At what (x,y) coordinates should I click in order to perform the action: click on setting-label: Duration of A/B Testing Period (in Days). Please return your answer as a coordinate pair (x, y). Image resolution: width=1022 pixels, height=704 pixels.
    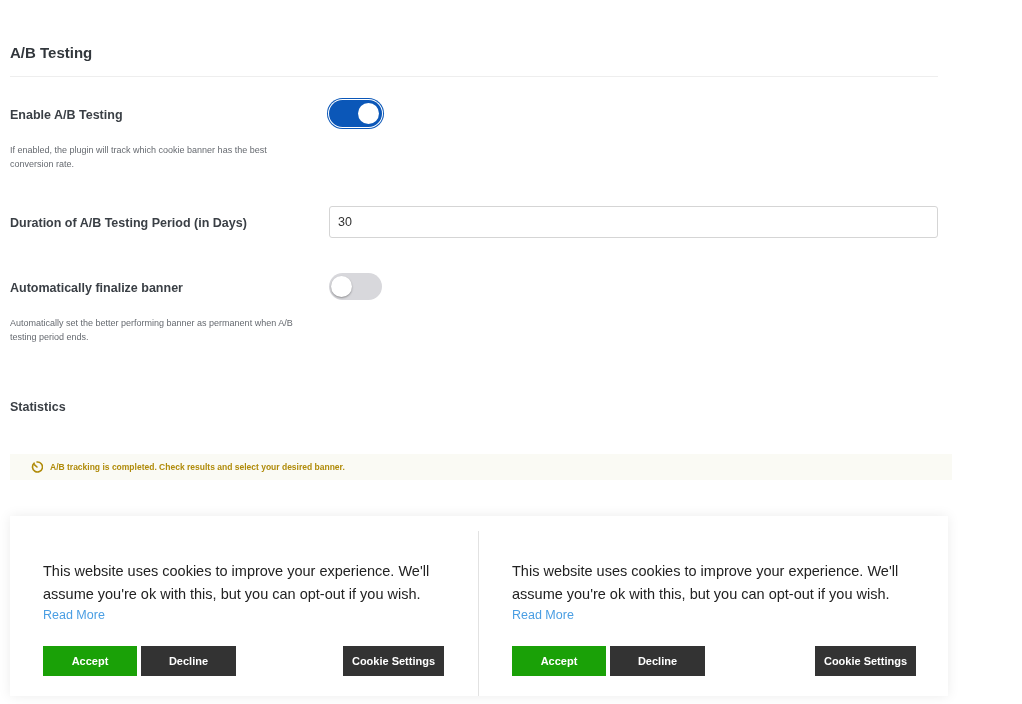
    Looking at the image, I should click on (128, 223).